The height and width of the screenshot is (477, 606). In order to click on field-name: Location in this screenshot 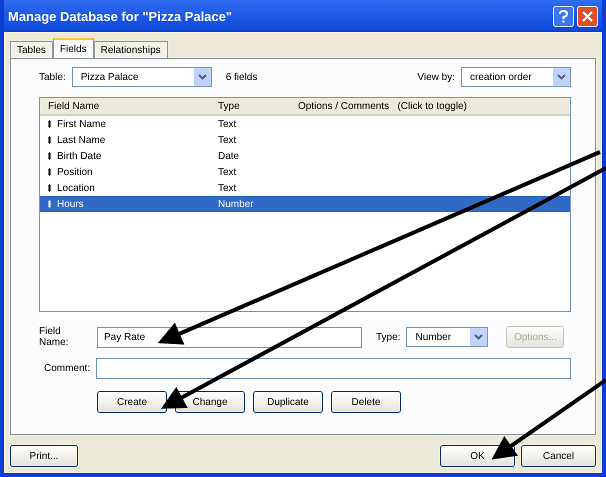, I will do `click(76, 188)`.